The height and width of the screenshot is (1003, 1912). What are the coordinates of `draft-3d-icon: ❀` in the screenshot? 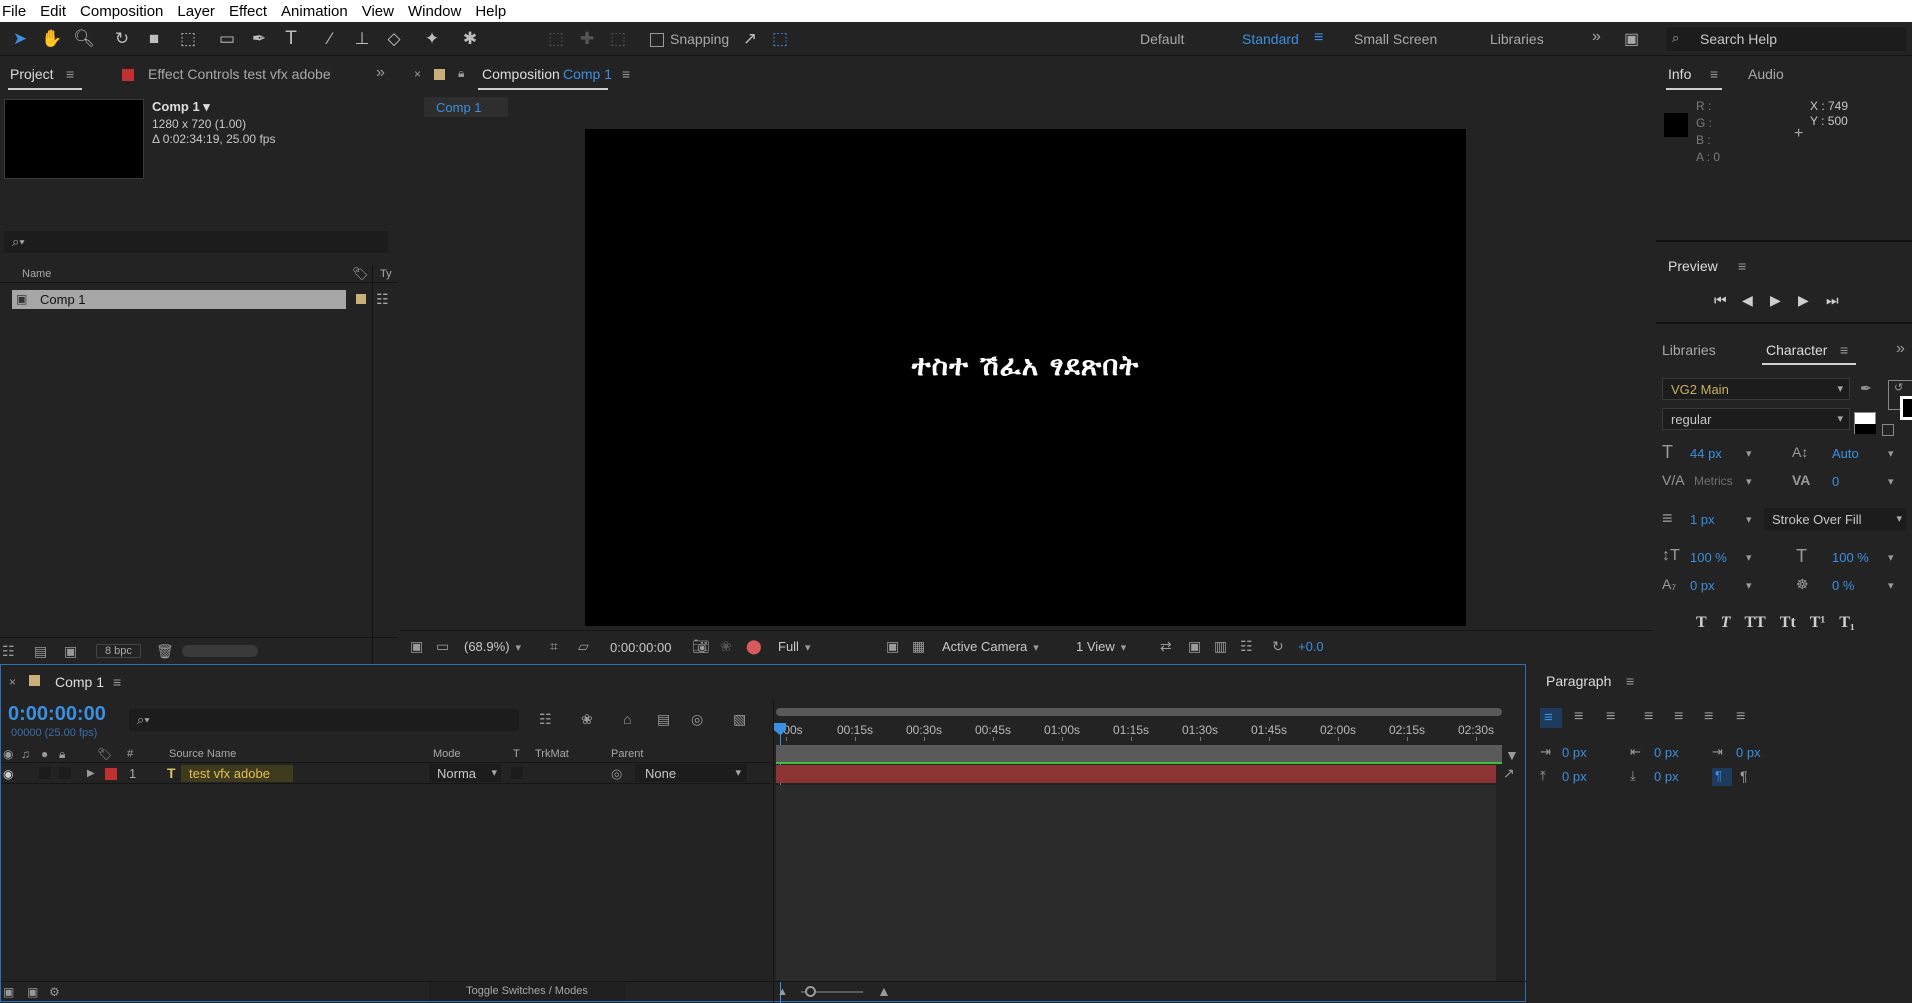 It's located at (587, 719).